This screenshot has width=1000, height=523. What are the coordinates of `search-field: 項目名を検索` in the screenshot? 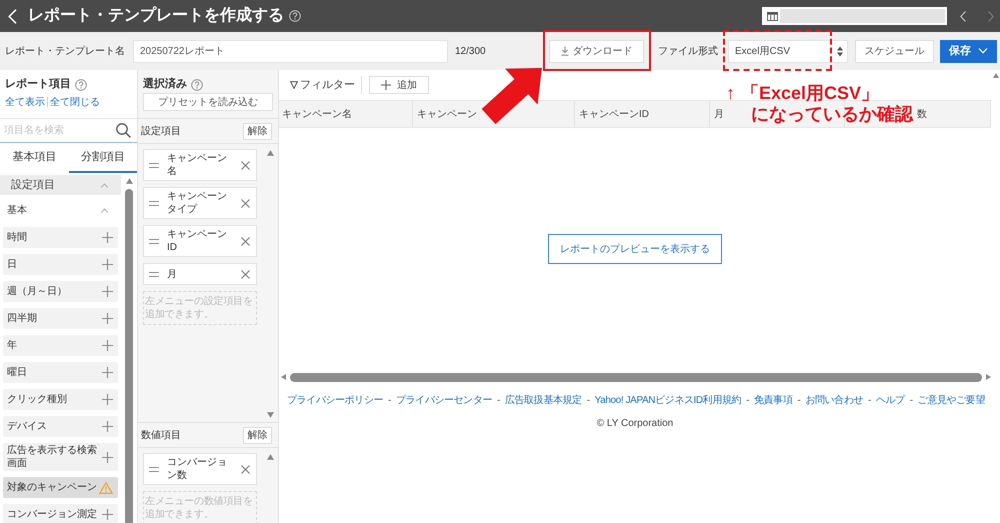 It's located at (54, 130).